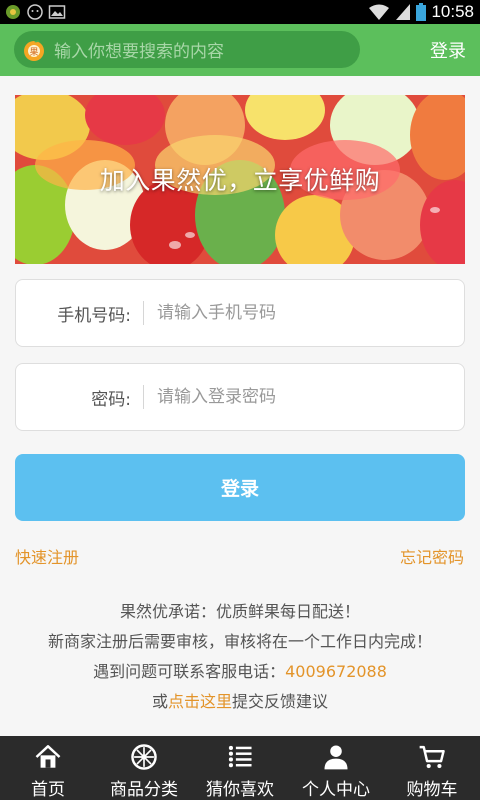 This screenshot has width=480, height=800. Describe the element at coordinates (239, 611) in the screenshot. I see `promise-line: 果然优承诺：优质鲜果每日配送！` at that location.